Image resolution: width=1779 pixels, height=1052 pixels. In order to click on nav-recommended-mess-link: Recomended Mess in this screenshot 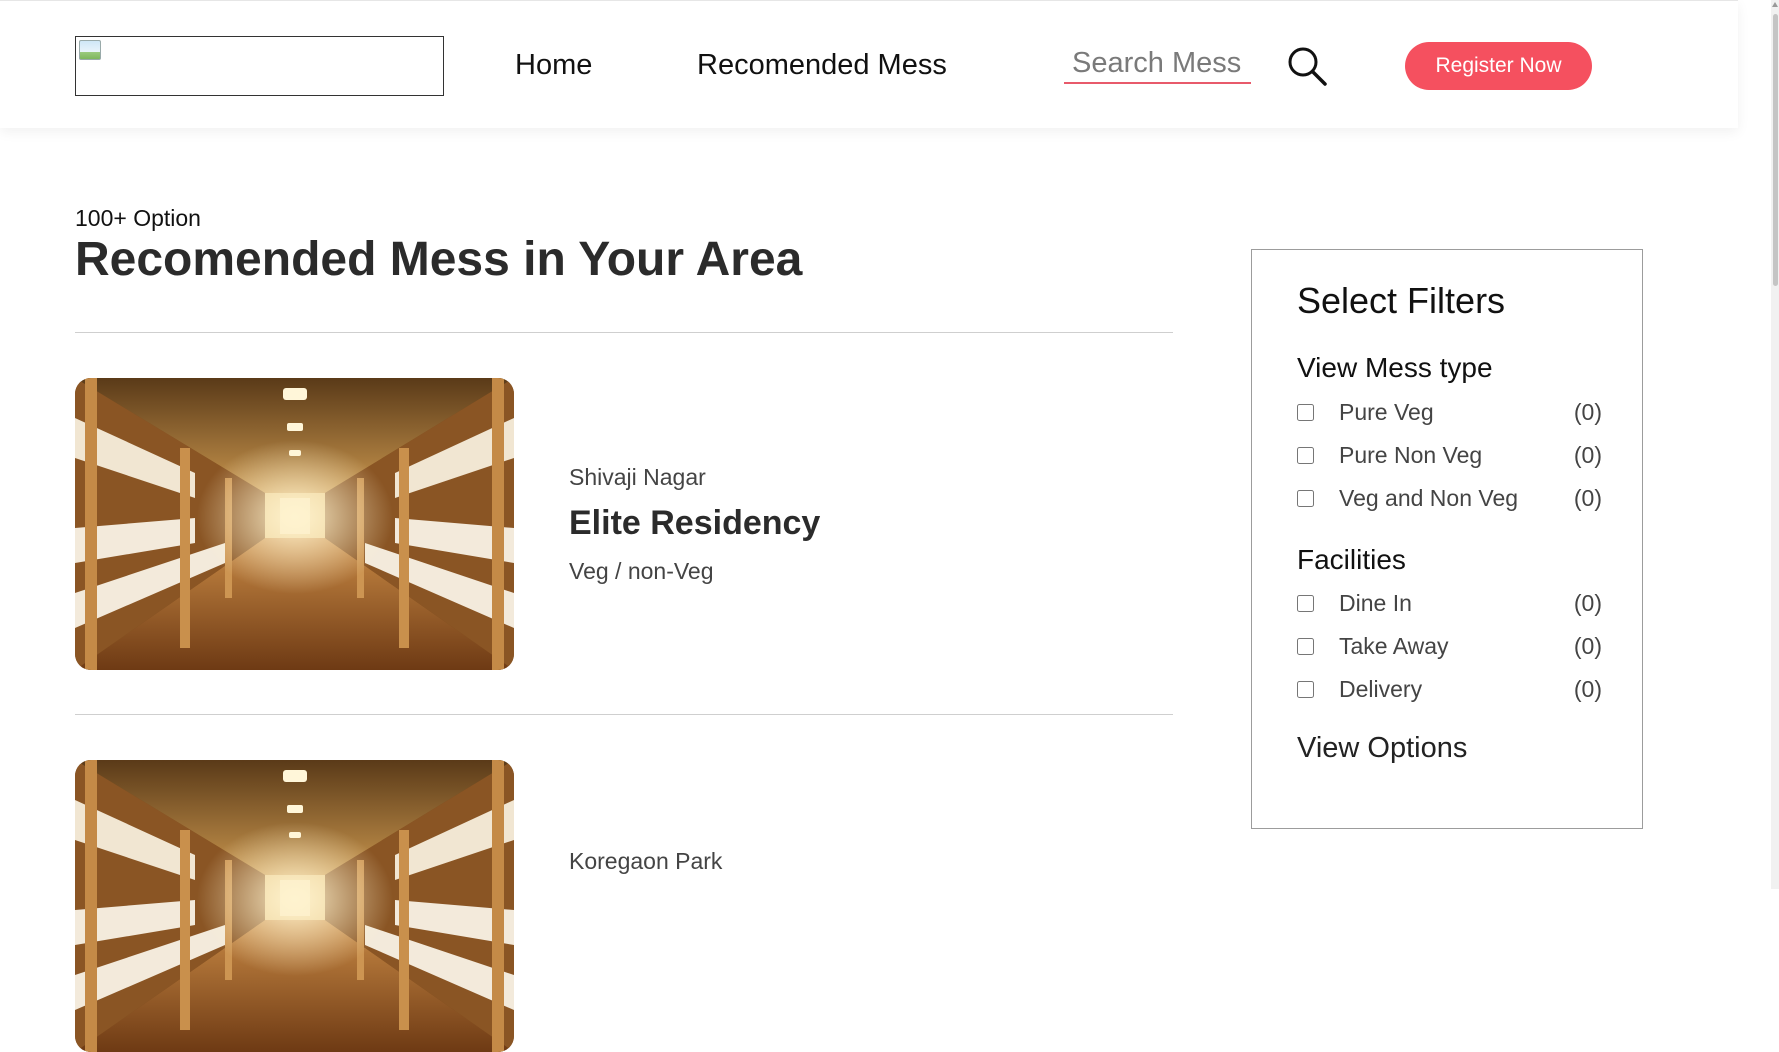, I will do `click(822, 65)`.